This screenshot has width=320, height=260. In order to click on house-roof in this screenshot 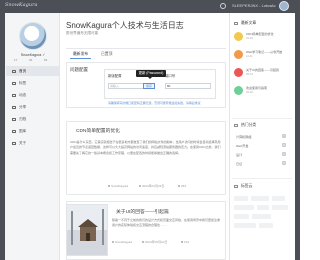, I will do `click(88, 223)`.